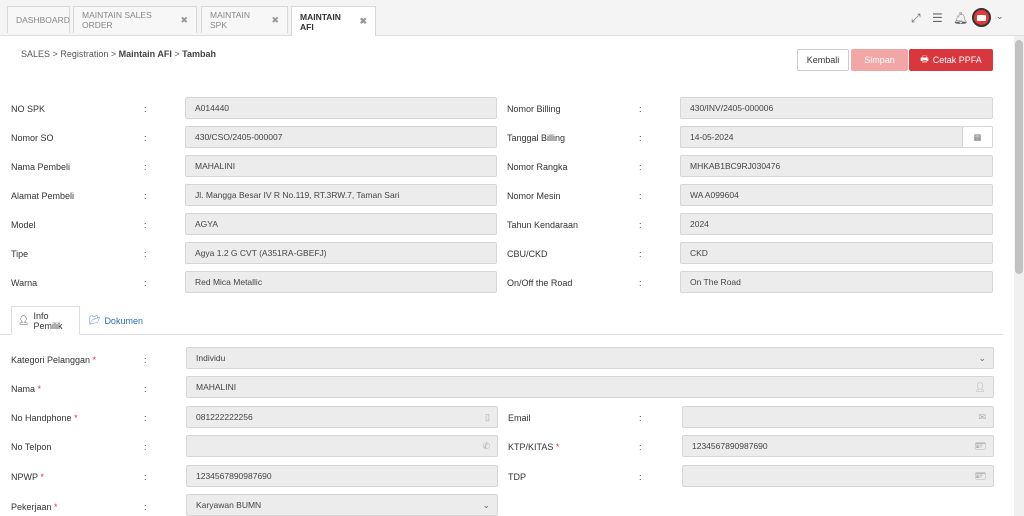 The image size is (1024, 516). I want to click on on-off-road-field: On The Road, so click(836, 282).